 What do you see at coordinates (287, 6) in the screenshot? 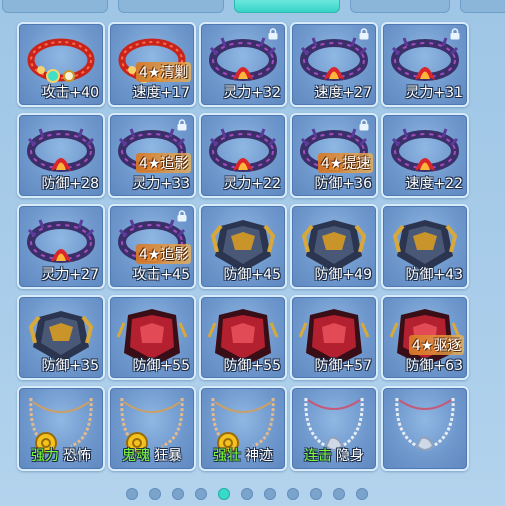
I see `tab-3-active` at bounding box center [287, 6].